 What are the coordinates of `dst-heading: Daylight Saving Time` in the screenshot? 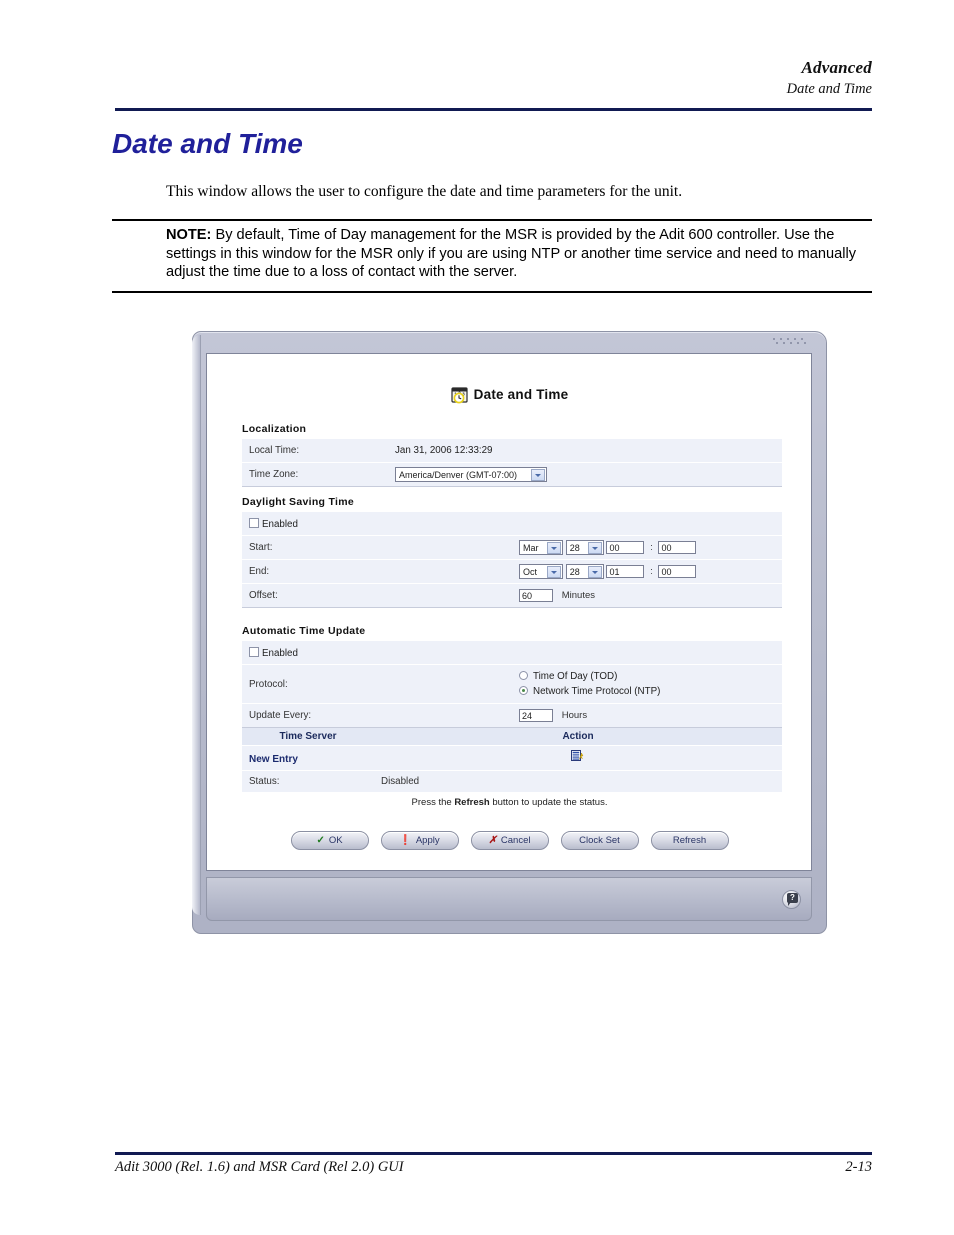 It's located at (298, 502).